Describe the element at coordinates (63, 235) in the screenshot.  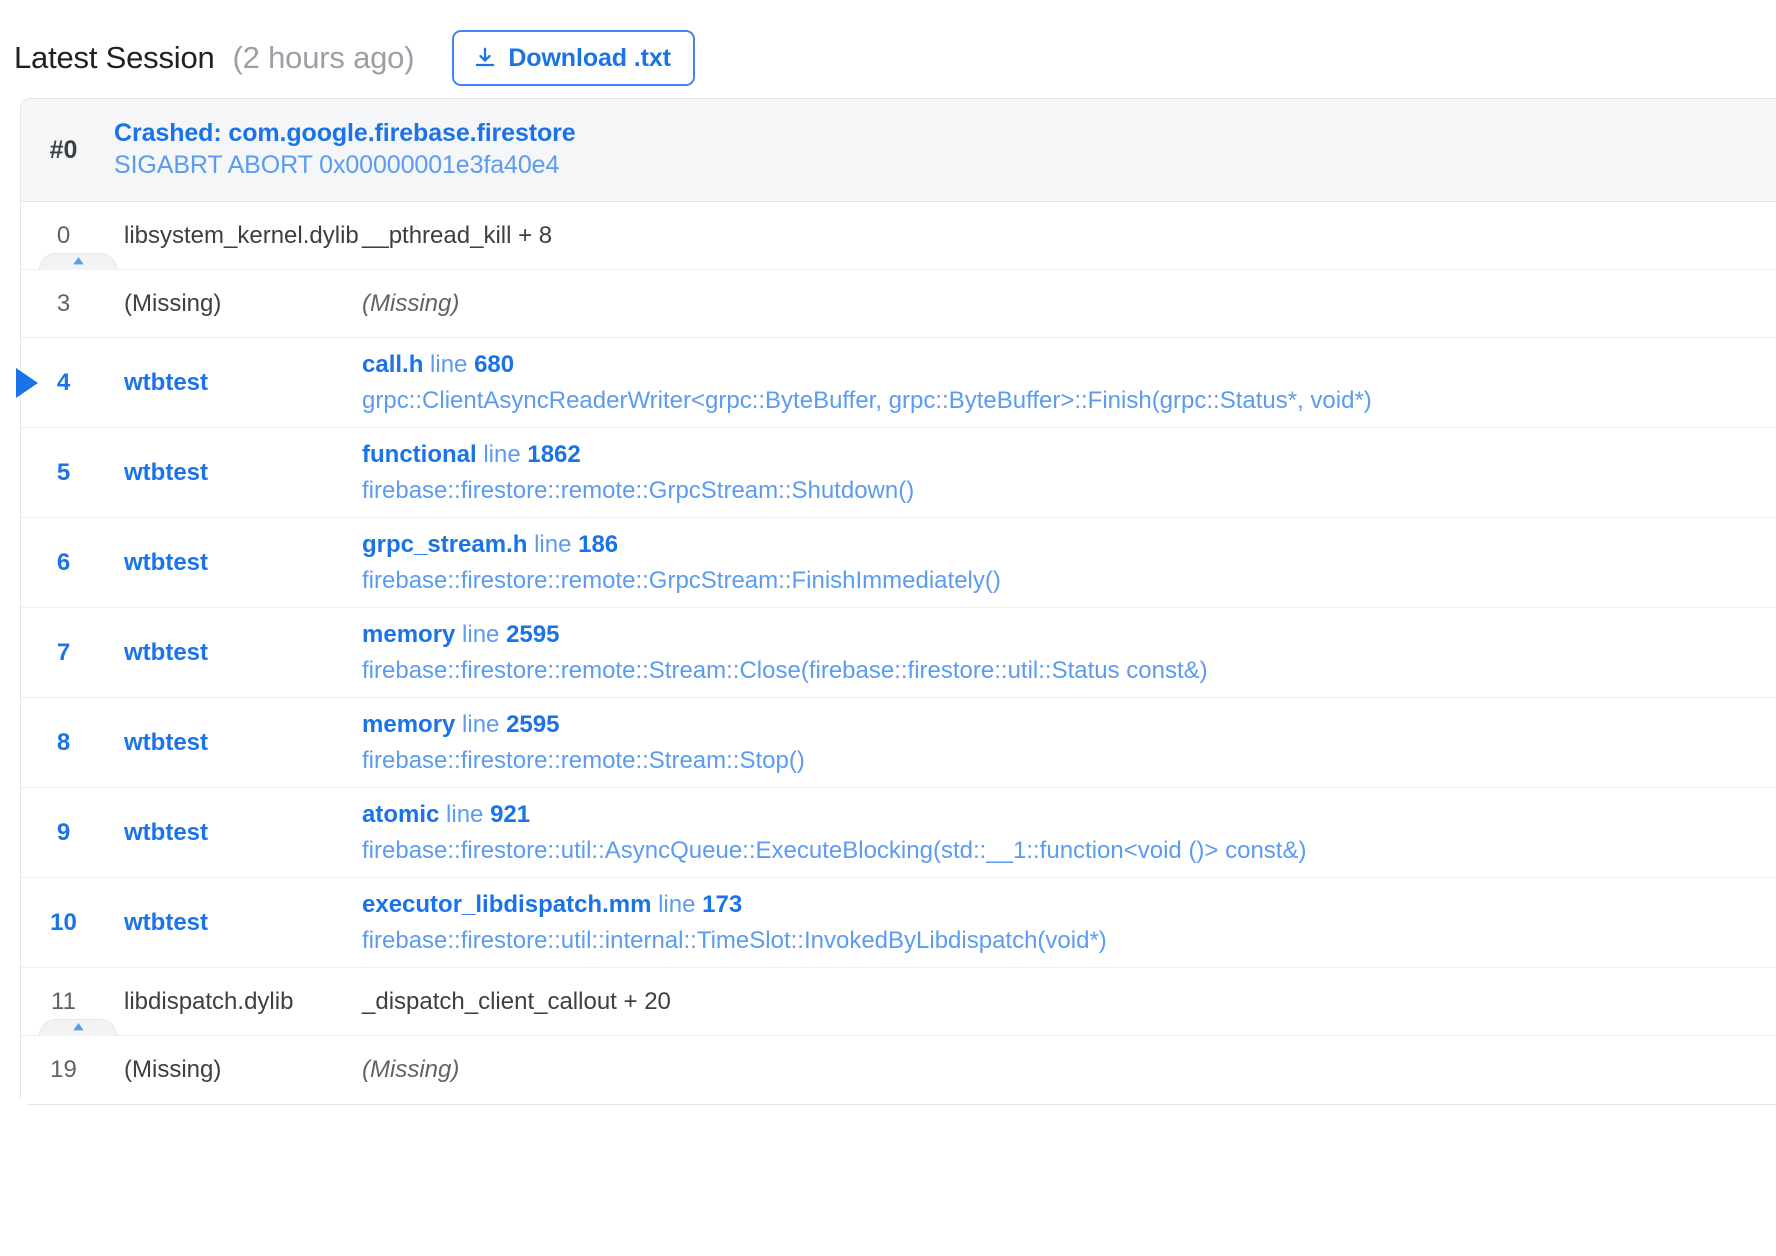
I see `frame-index: 0` at that location.